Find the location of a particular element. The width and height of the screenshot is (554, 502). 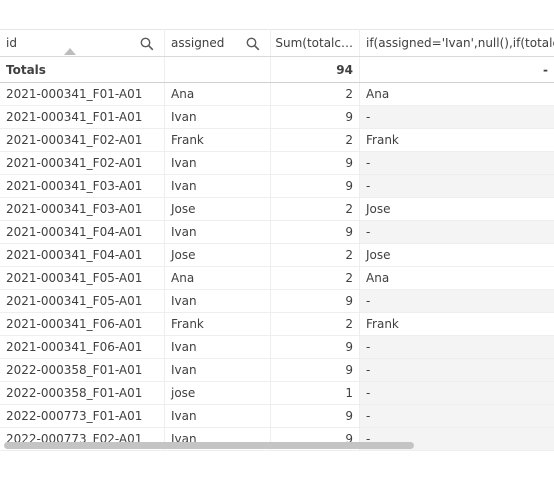

table-row: 2021-000341_F03-A01 Ivan 9- is located at coordinates (277, 186).